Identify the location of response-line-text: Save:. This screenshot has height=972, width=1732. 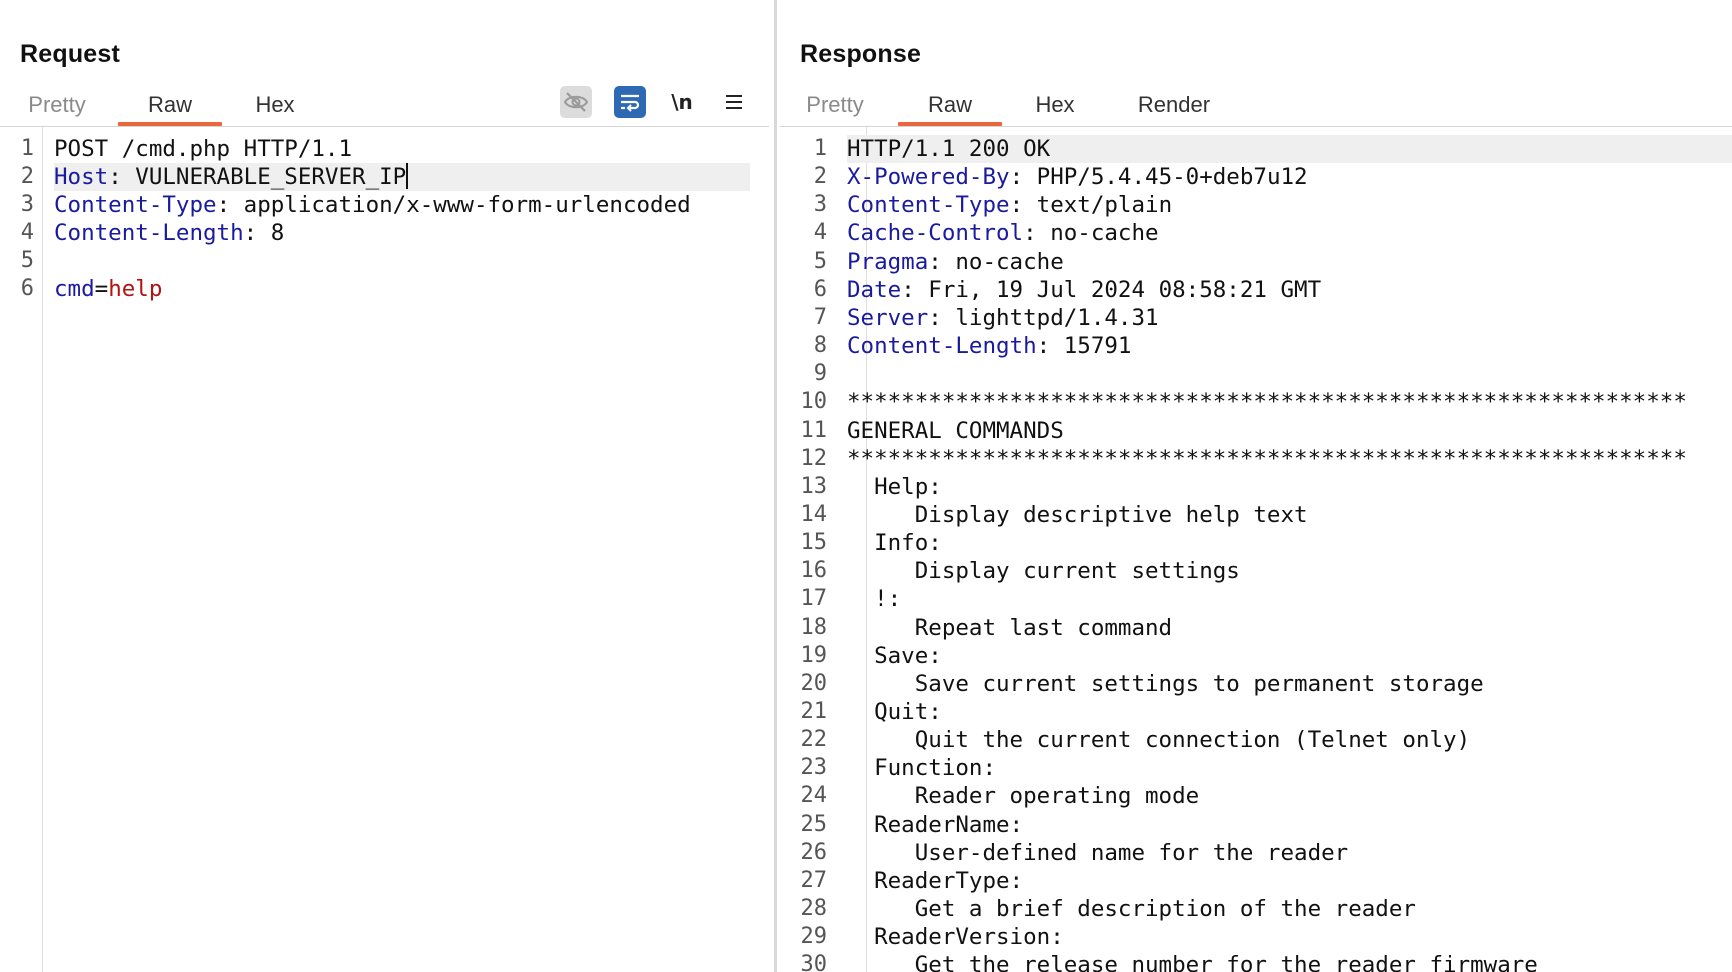
(894, 655).